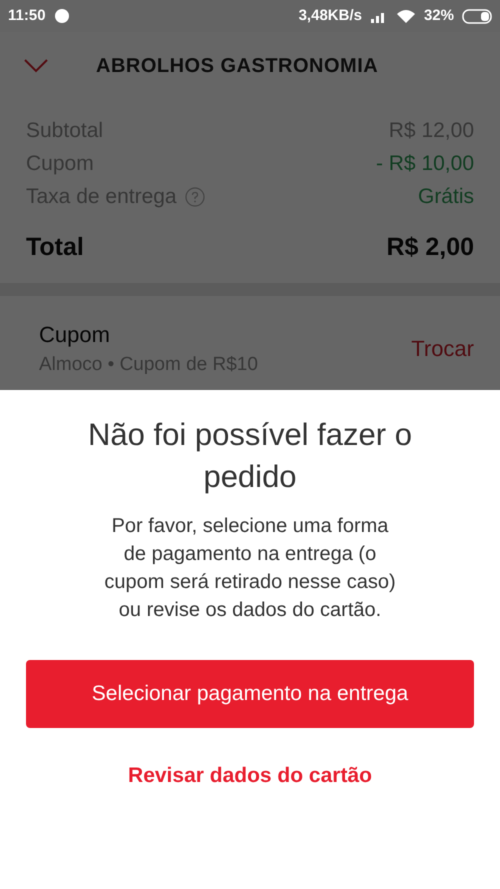 This screenshot has width=500, height=889. What do you see at coordinates (439, 16) in the screenshot?
I see `battery-percent: 32%` at bounding box center [439, 16].